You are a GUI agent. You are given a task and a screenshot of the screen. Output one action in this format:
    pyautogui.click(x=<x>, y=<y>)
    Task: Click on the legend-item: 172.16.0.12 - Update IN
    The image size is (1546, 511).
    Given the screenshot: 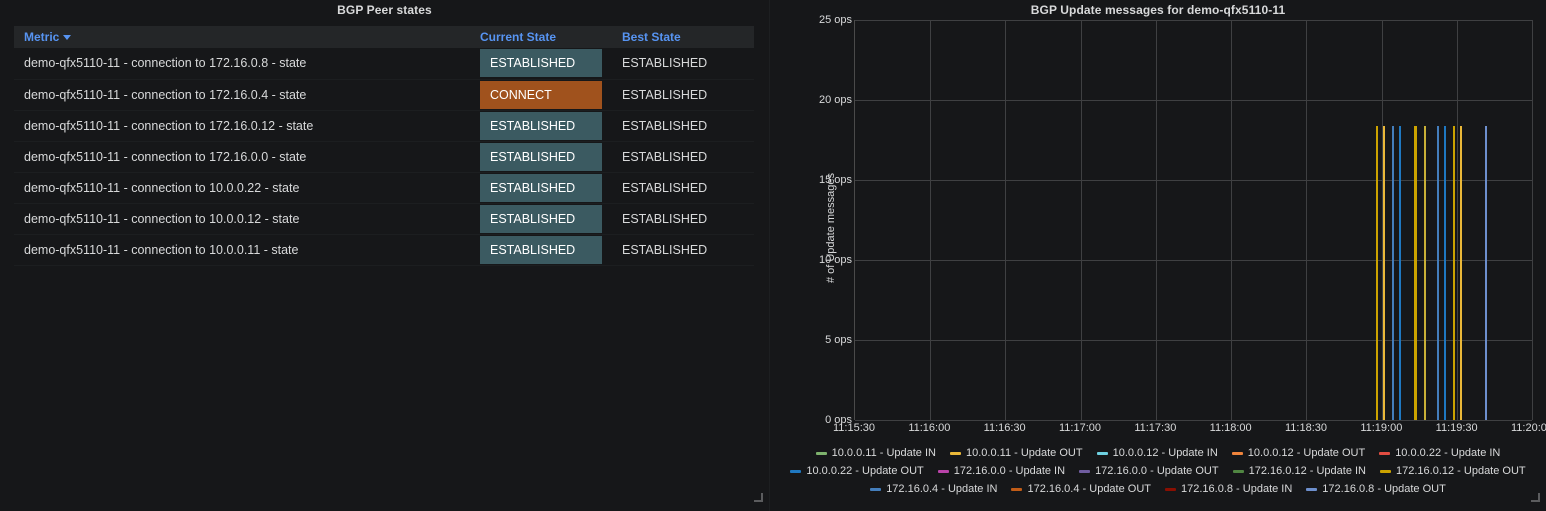 What is the action you would take?
    pyautogui.click(x=1299, y=471)
    